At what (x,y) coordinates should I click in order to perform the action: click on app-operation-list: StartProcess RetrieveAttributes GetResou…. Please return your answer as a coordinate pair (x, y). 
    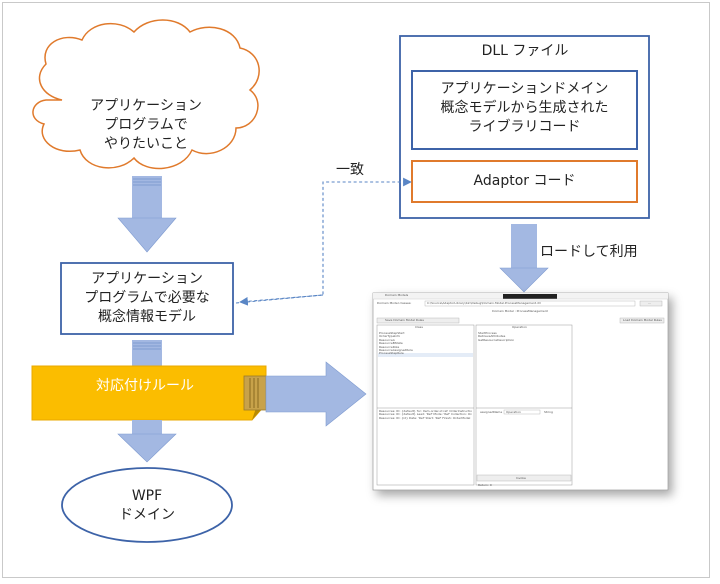
    Looking at the image, I should click on (524, 337).